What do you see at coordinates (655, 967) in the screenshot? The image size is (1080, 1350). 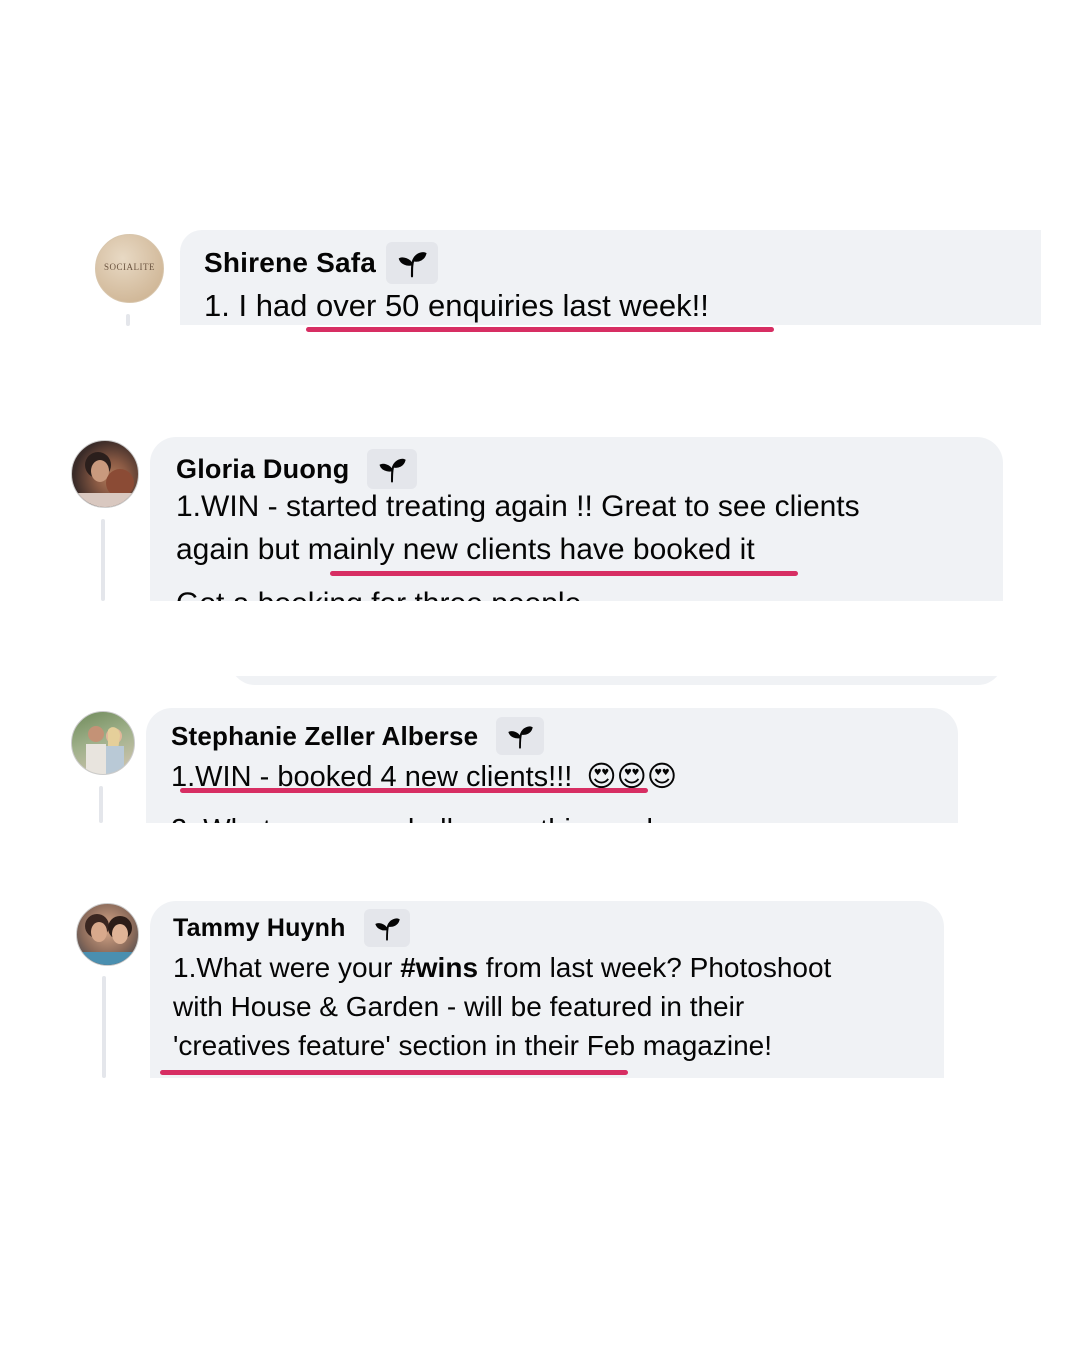 I see `comment-text-post: from last week? Photoshoot` at bounding box center [655, 967].